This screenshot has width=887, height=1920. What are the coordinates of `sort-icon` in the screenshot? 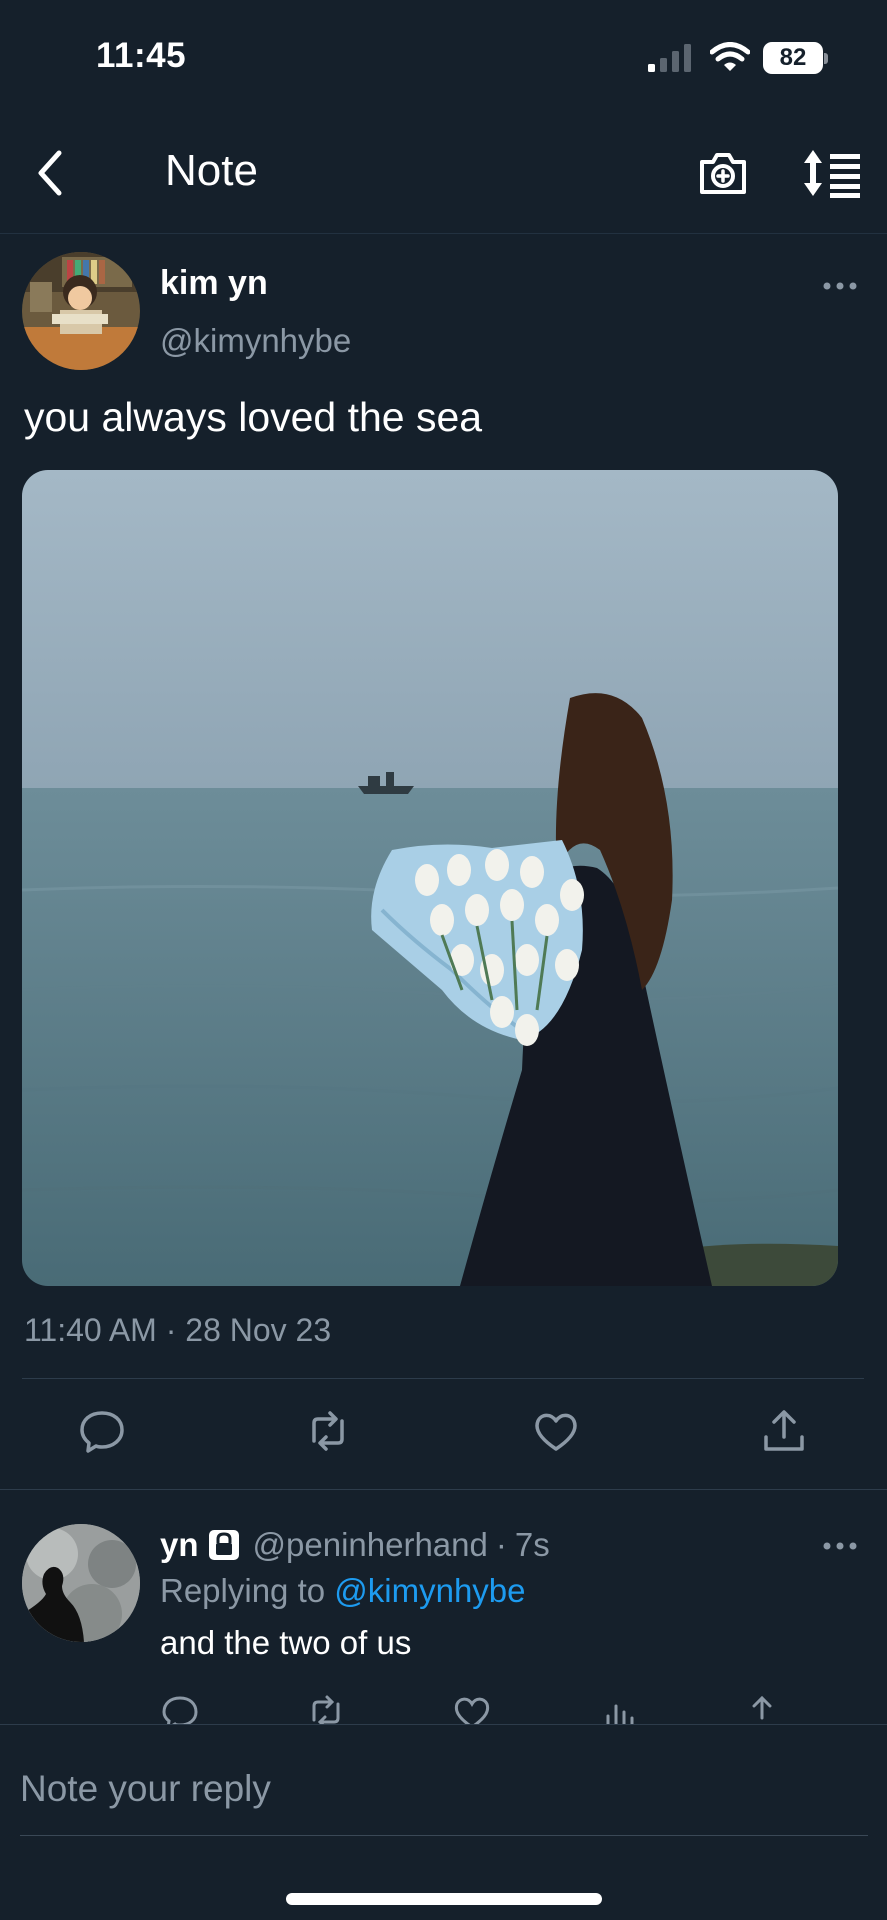 It's located at (831, 173).